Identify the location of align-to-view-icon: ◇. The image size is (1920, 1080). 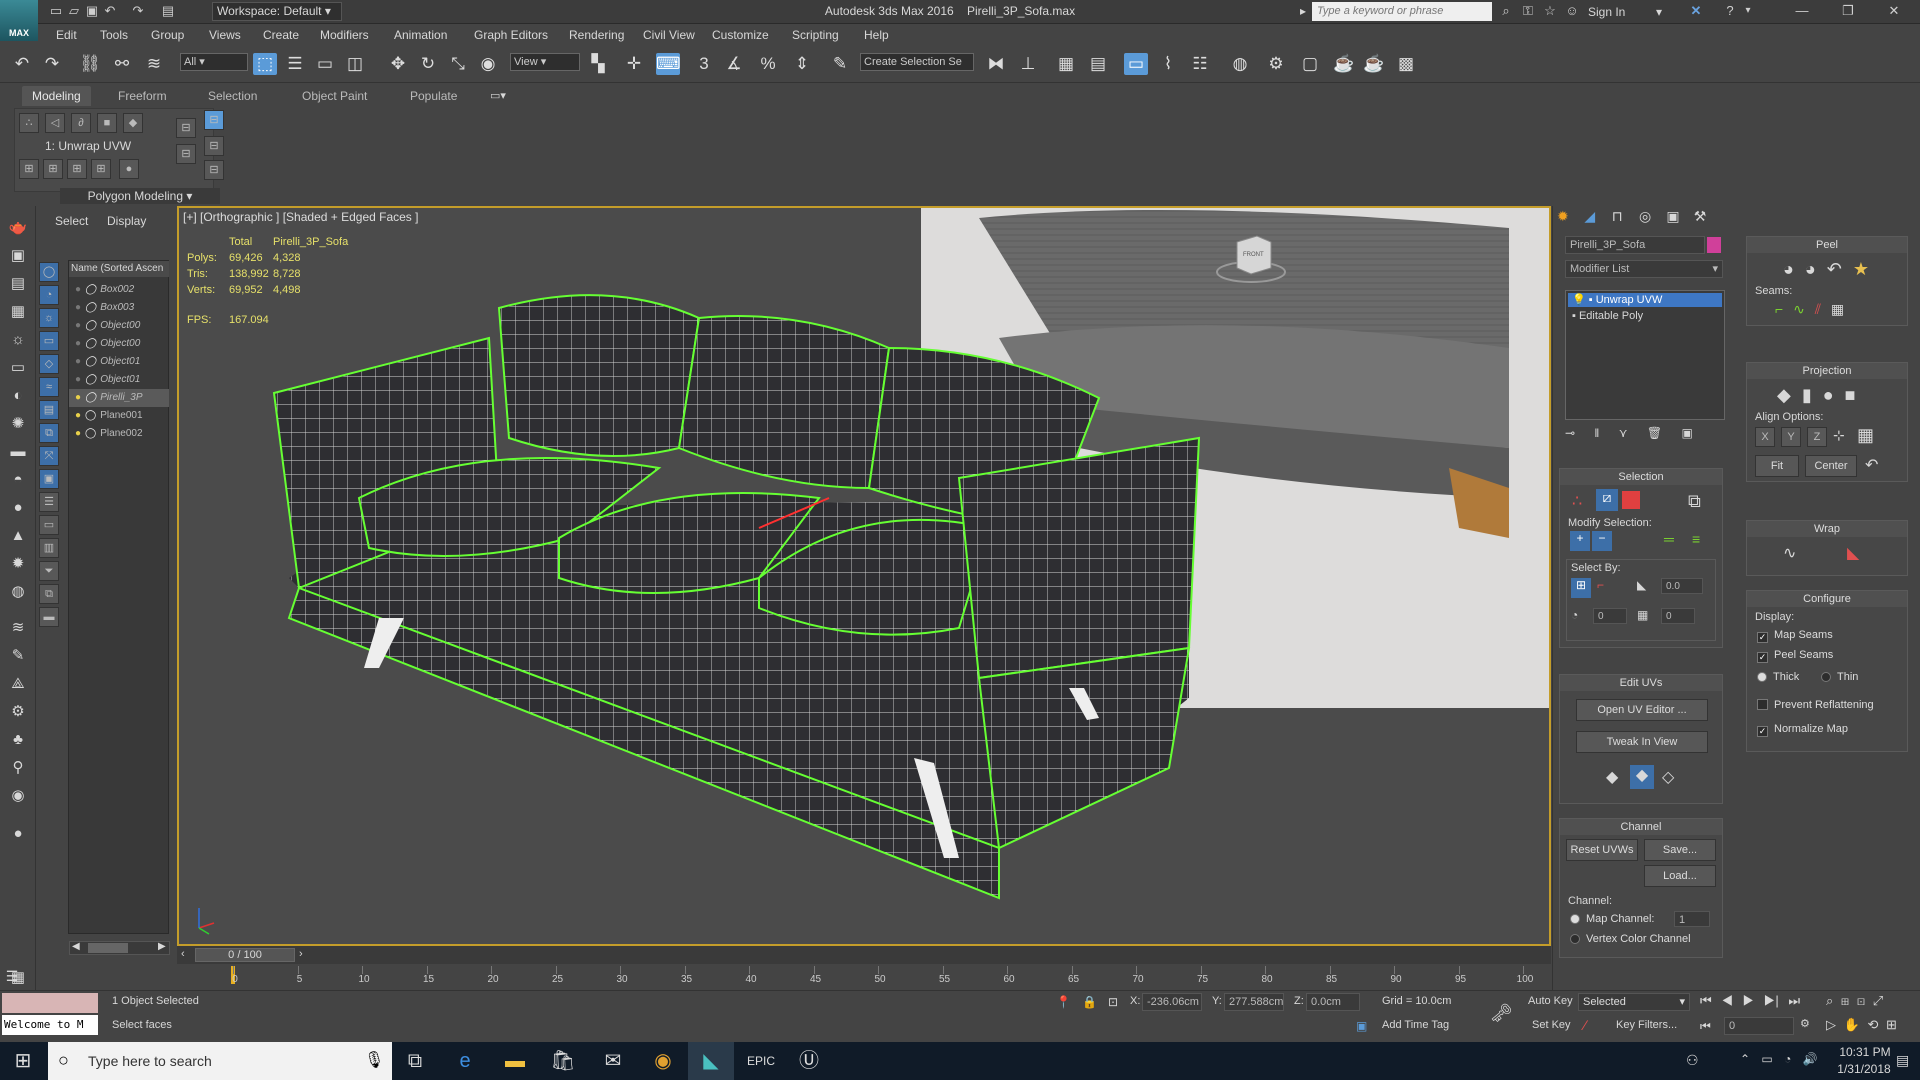
(1668, 777).